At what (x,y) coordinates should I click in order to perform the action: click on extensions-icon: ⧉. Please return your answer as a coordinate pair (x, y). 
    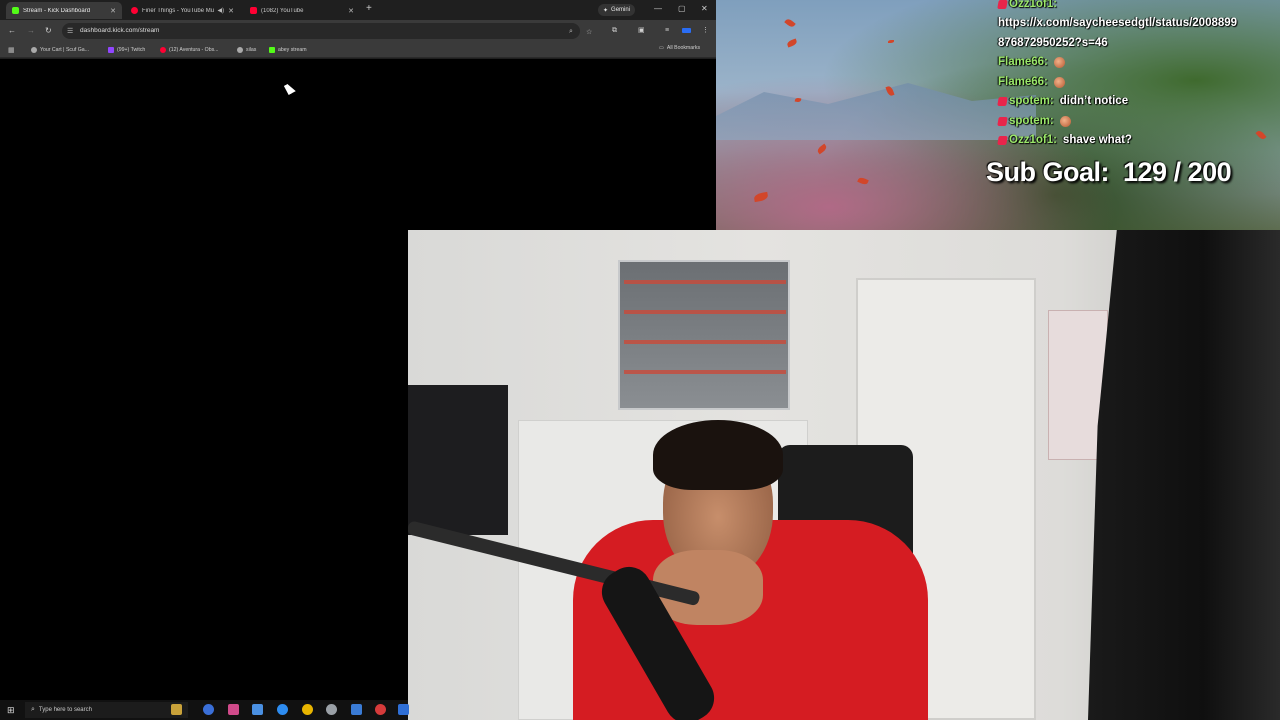
    Looking at the image, I should click on (614, 31).